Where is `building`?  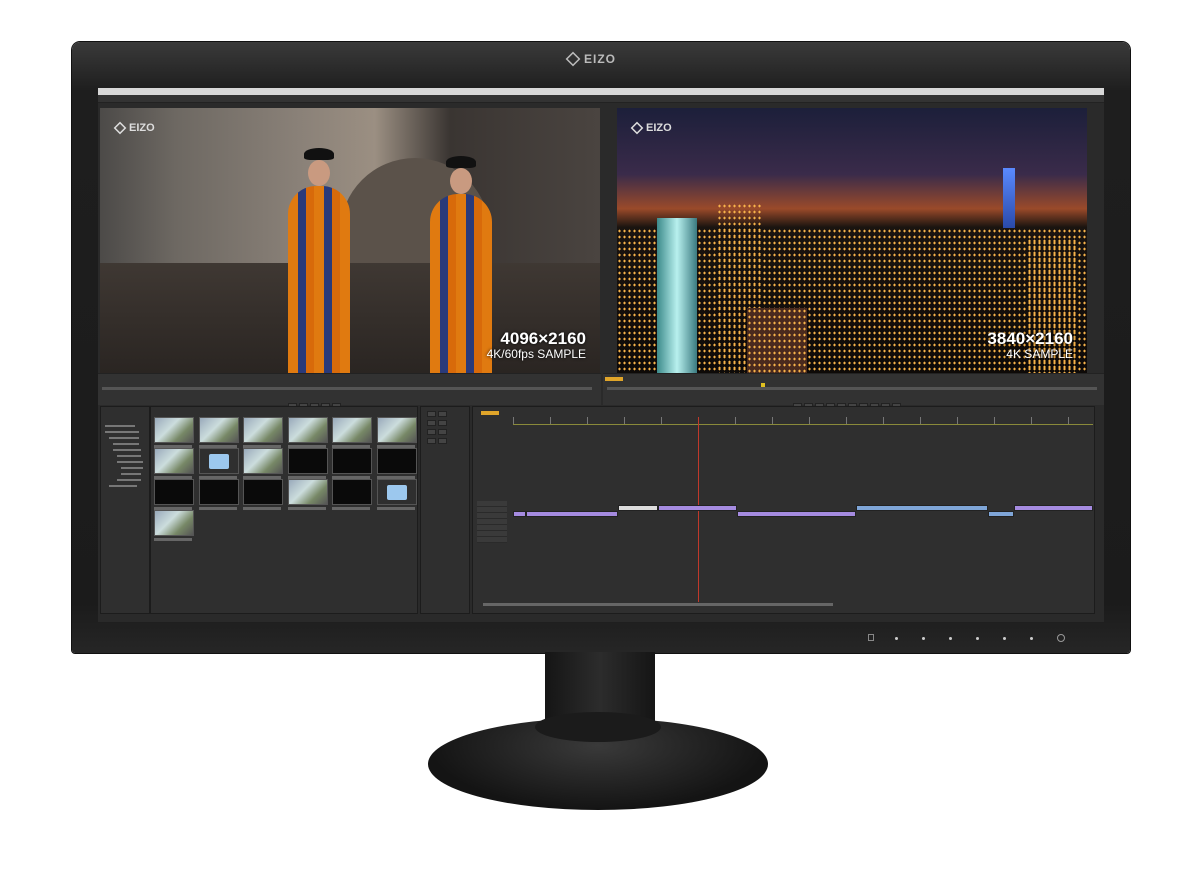
building is located at coordinates (677, 295).